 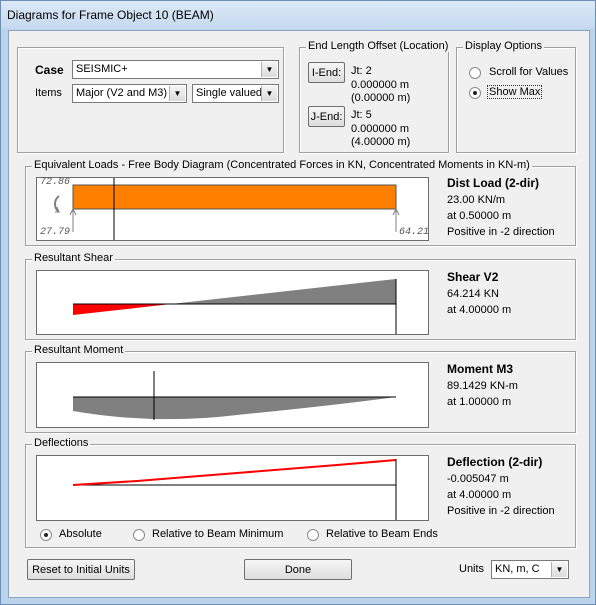 I want to click on items-label: Items, so click(x=48, y=93).